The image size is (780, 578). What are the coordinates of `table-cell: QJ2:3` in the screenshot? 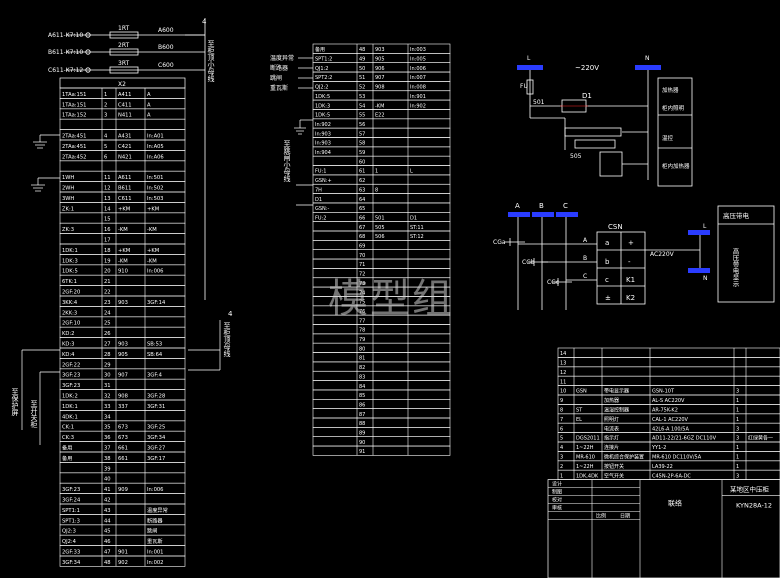 It's located at (69, 532).